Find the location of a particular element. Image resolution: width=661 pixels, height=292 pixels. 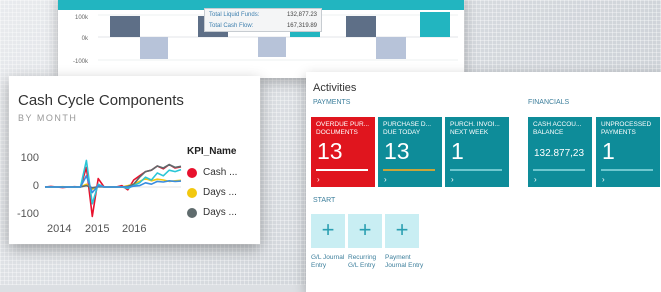

y-tick: -100k is located at coordinates (81, 62).